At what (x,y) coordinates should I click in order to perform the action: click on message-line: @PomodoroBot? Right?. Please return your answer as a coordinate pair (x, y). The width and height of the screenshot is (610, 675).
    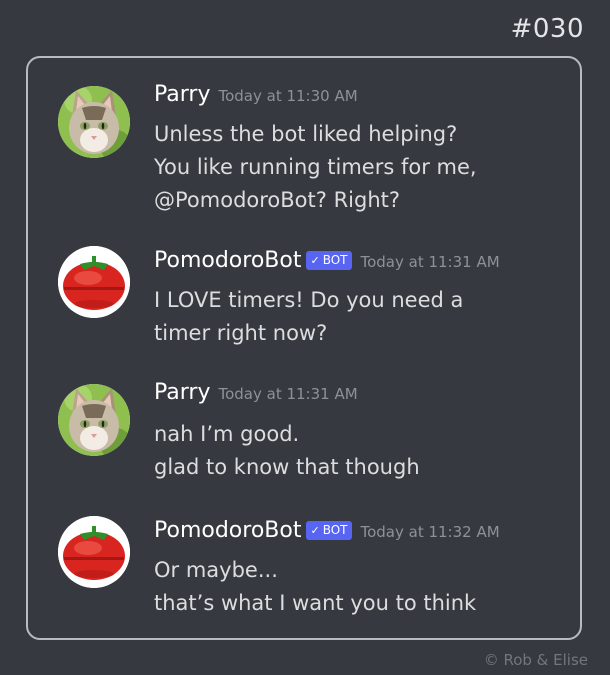
    Looking at the image, I should click on (277, 200).